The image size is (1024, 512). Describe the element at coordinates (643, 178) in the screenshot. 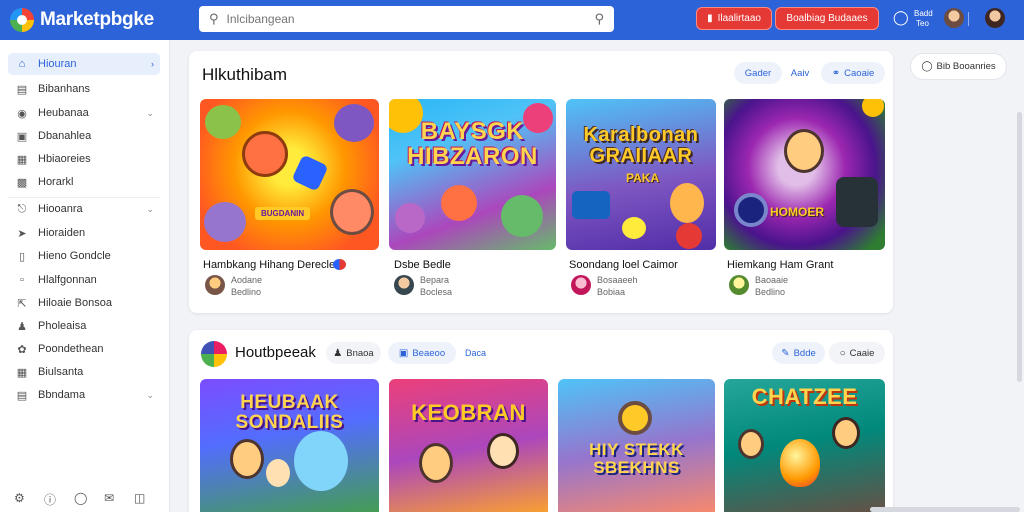

I see `art-badge: PAKA` at that location.